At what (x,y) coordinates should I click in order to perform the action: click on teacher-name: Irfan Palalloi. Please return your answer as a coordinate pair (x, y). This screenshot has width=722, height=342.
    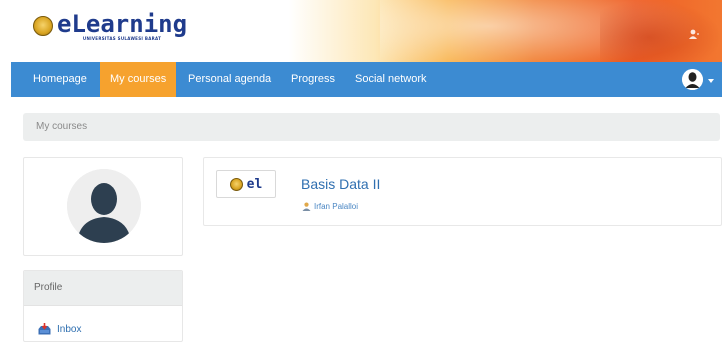
    Looking at the image, I should click on (336, 206).